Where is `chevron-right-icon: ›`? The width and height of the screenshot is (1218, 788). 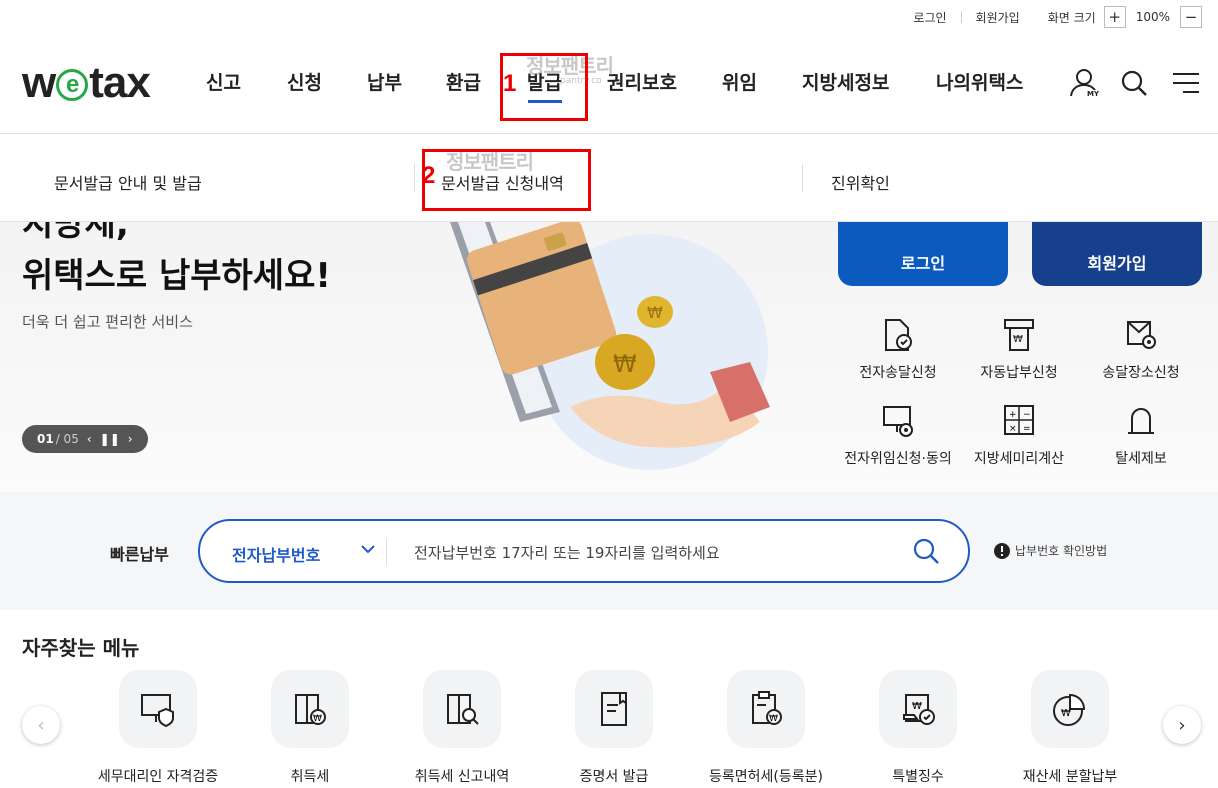 chevron-right-icon: › is located at coordinates (1182, 725).